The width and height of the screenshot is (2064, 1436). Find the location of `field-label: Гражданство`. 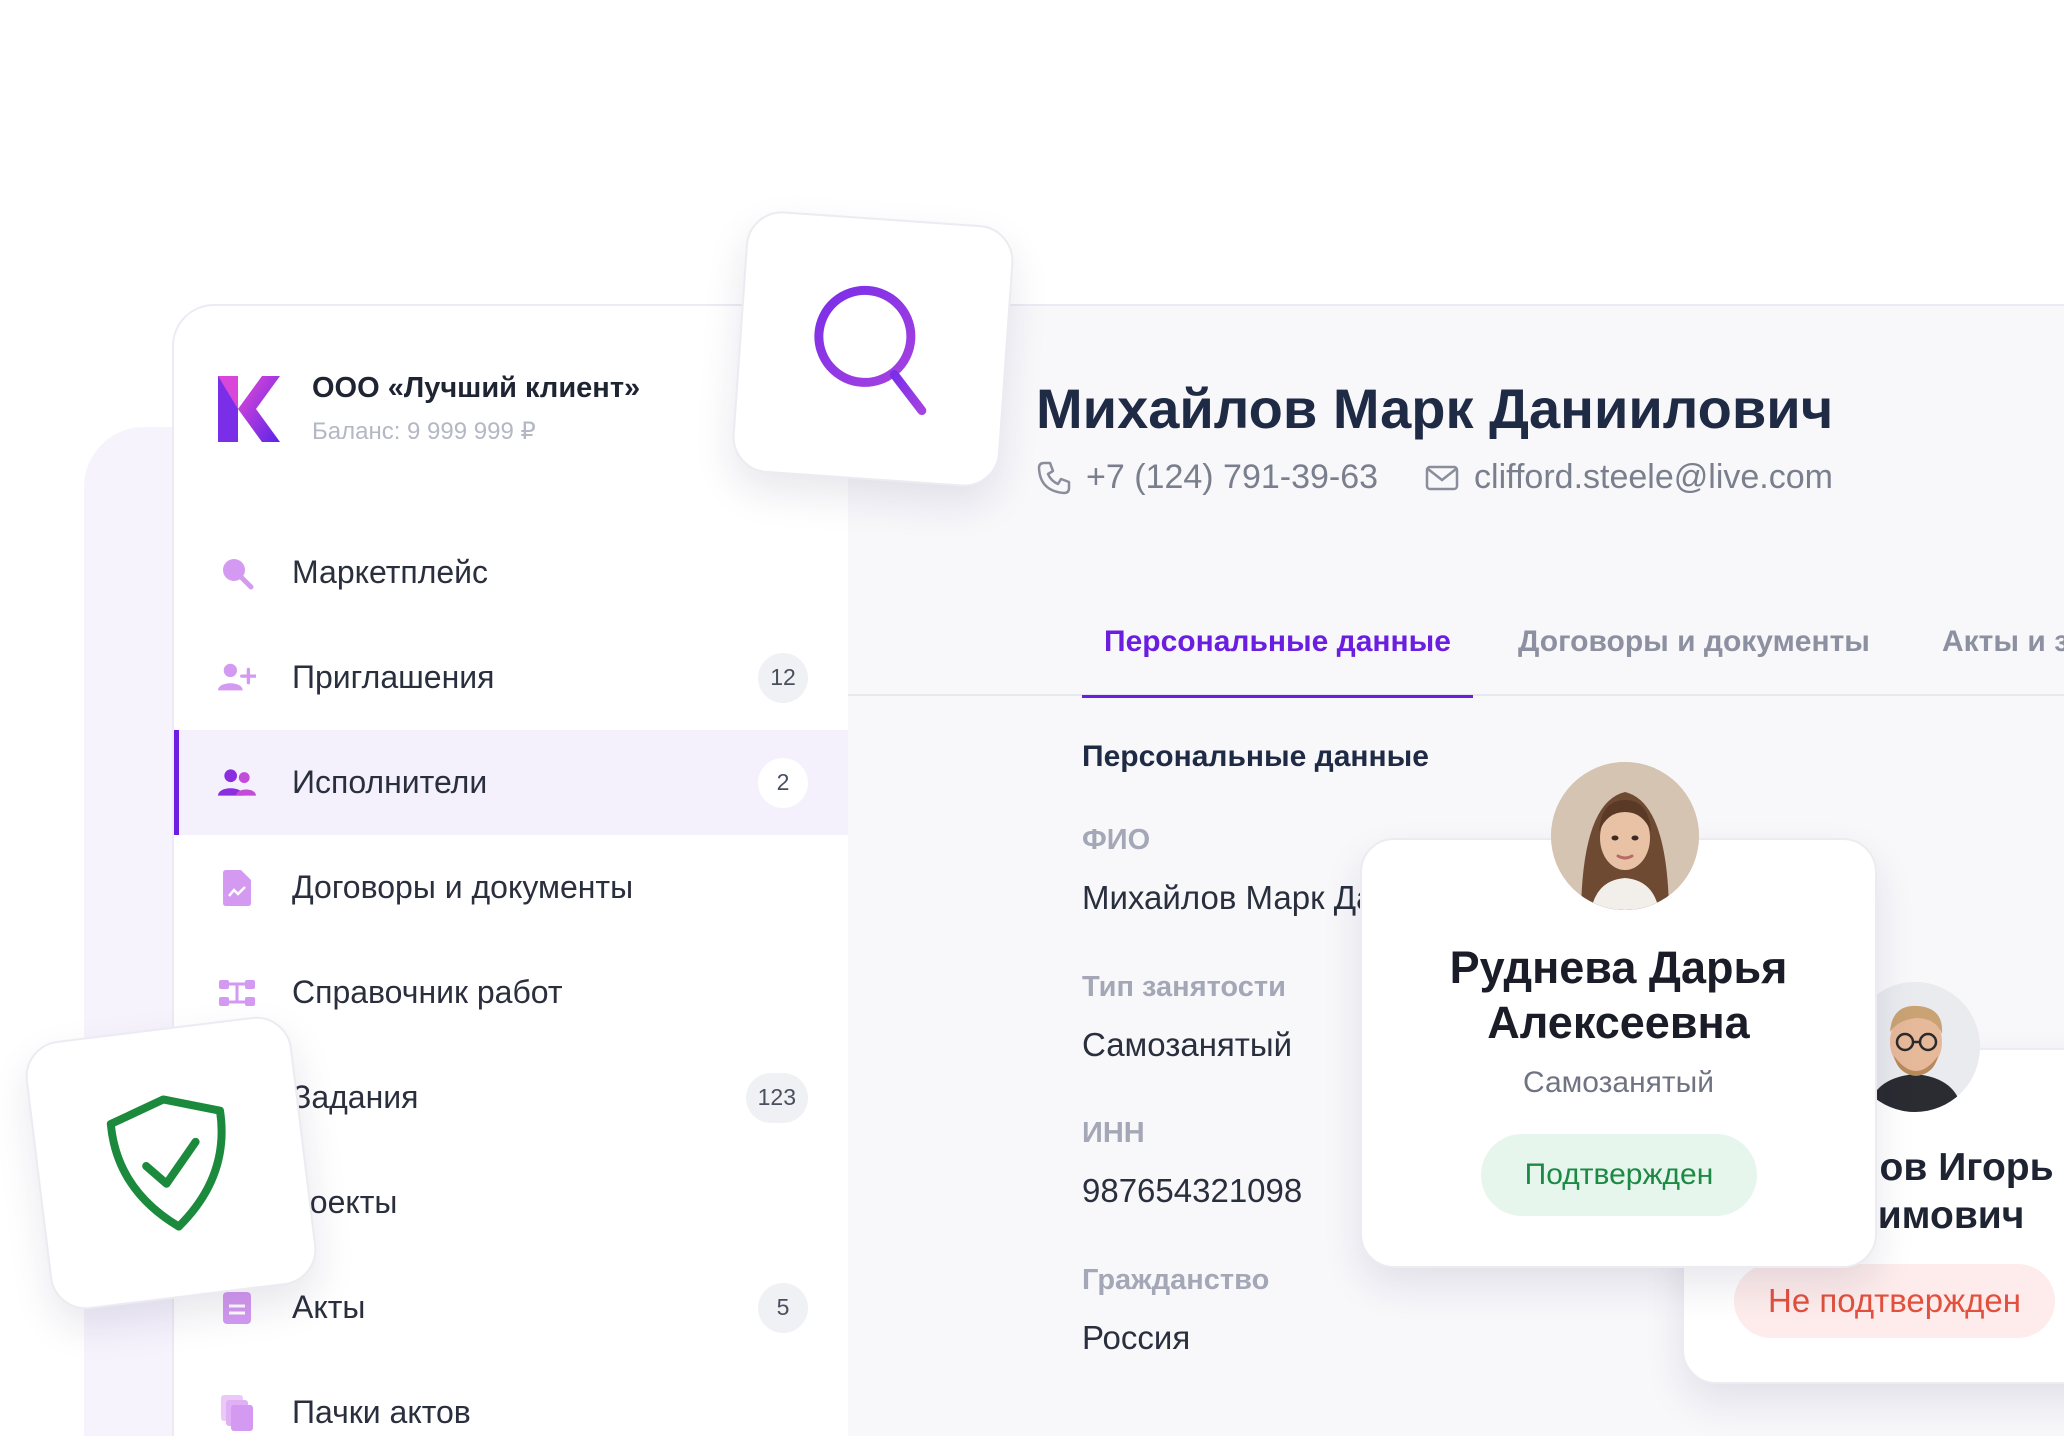

field-label: Гражданство is located at coordinates (1176, 1280).